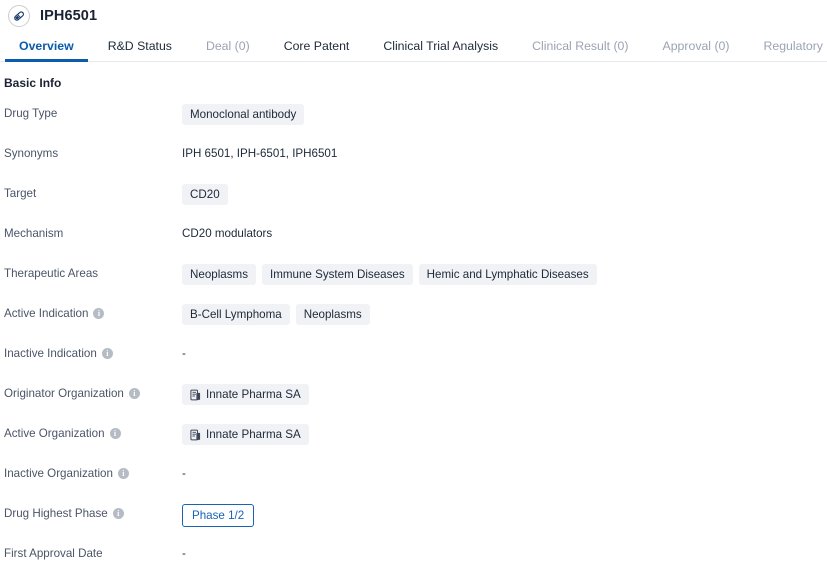  I want to click on row-value-inactive-organization: -, so click(504, 474).